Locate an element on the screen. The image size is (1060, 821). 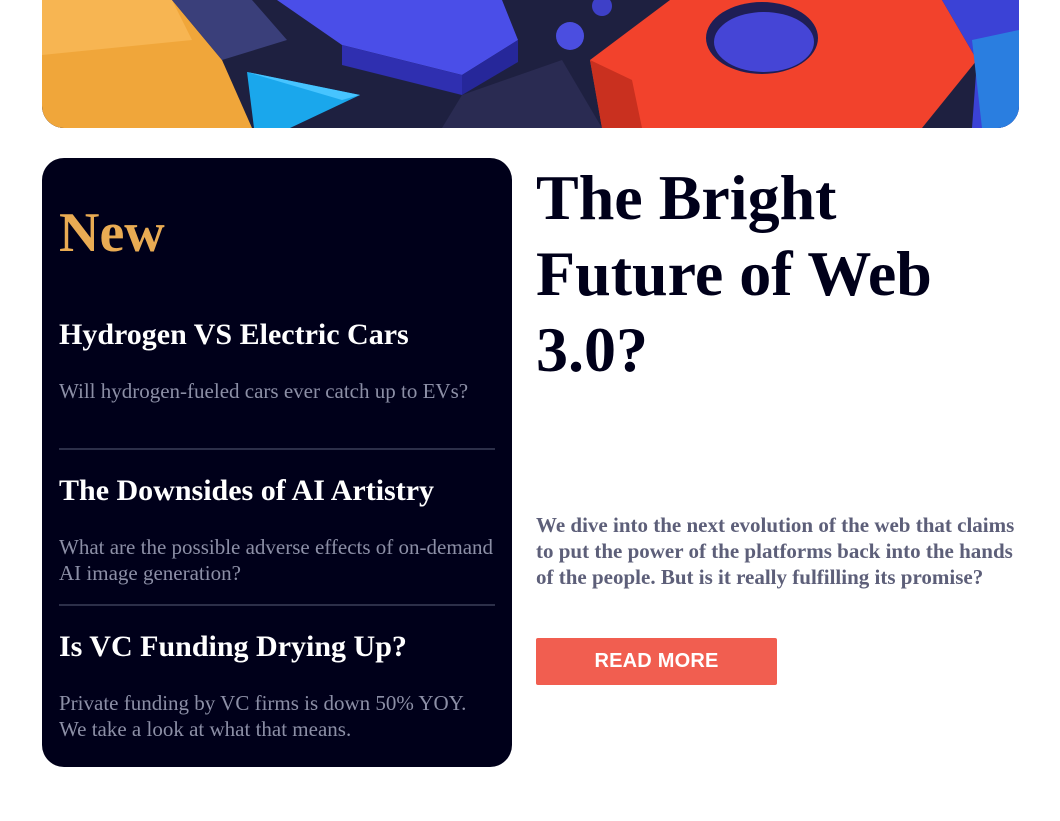
news-item-title: The Downsides of AI Artistry is located at coordinates (277, 490).